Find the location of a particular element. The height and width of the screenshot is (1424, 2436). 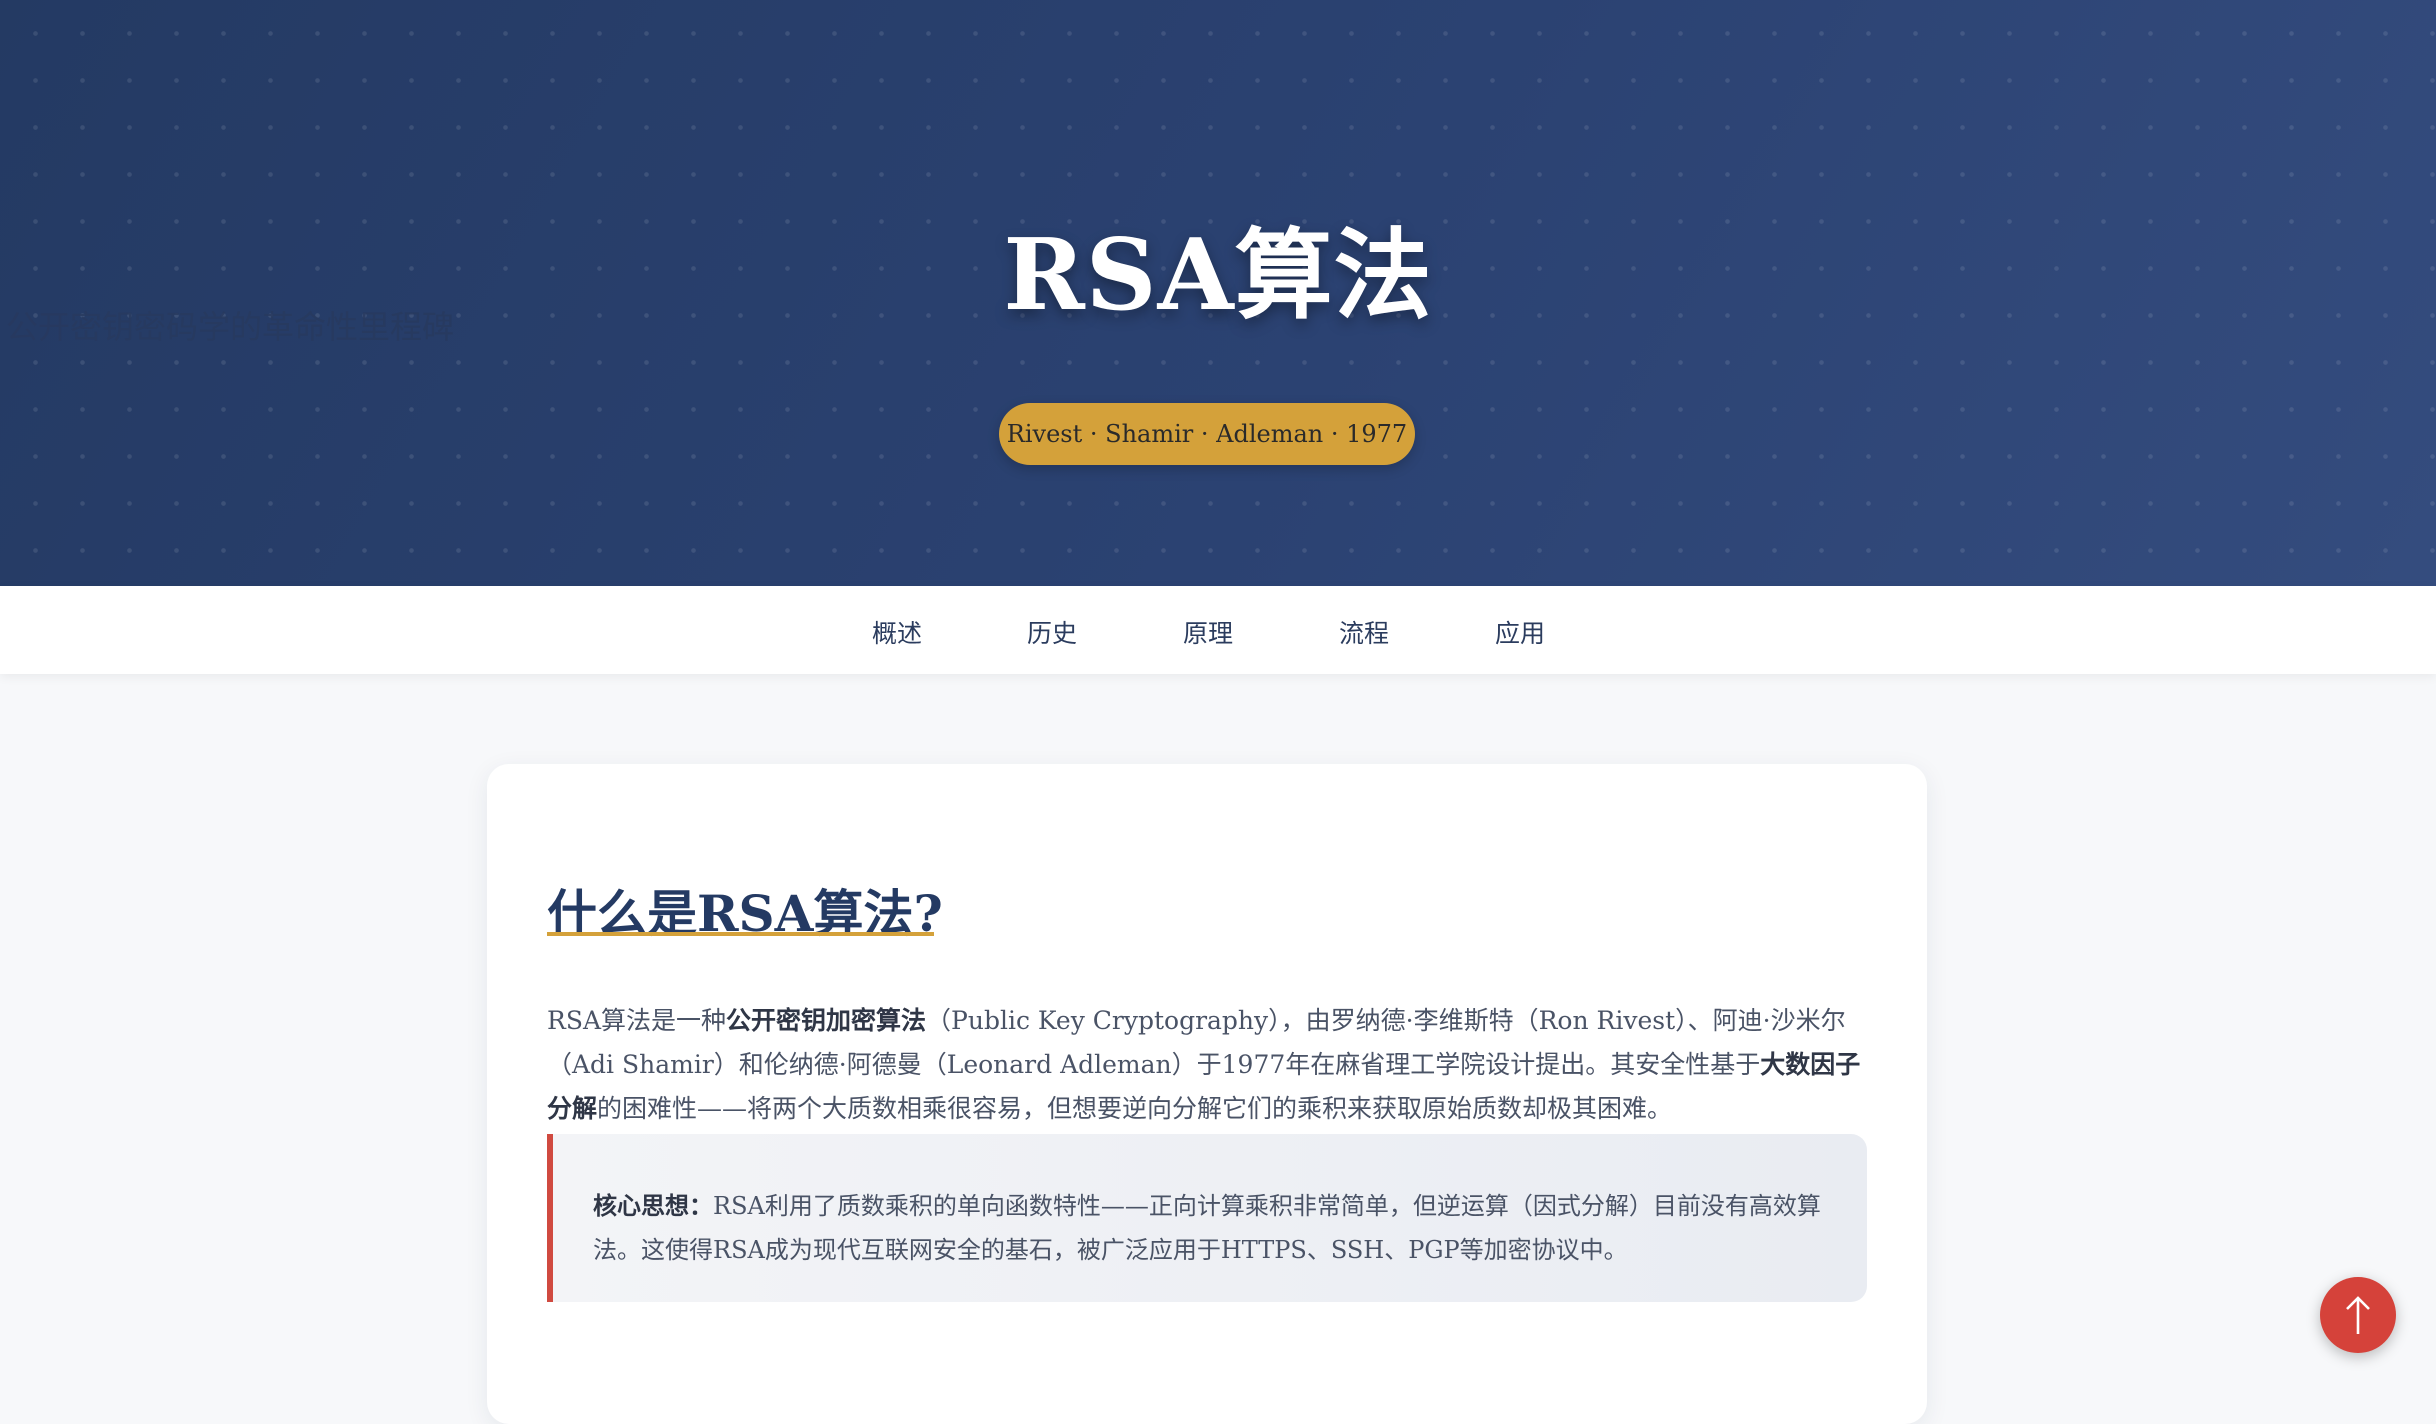

arrow-up-icon is located at coordinates (2358, 1315).